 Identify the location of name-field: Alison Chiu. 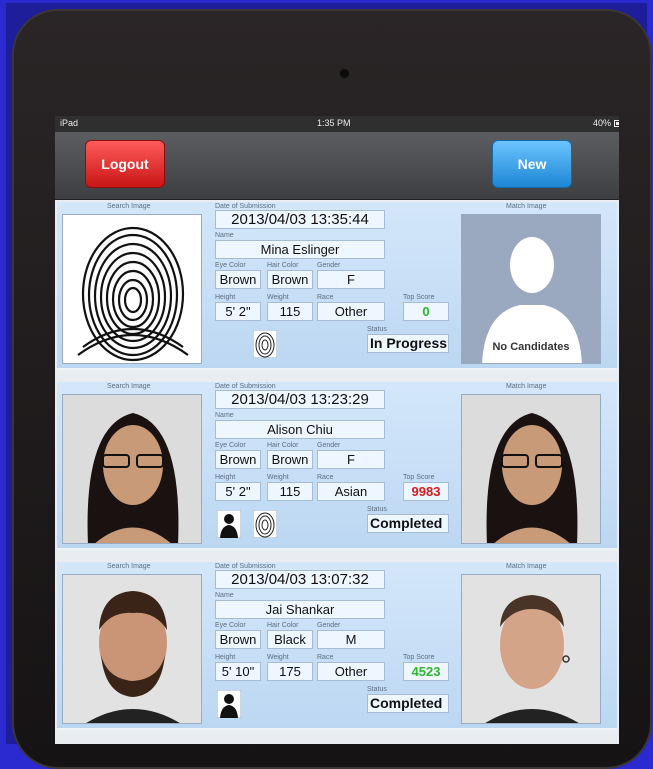
(300, 429).